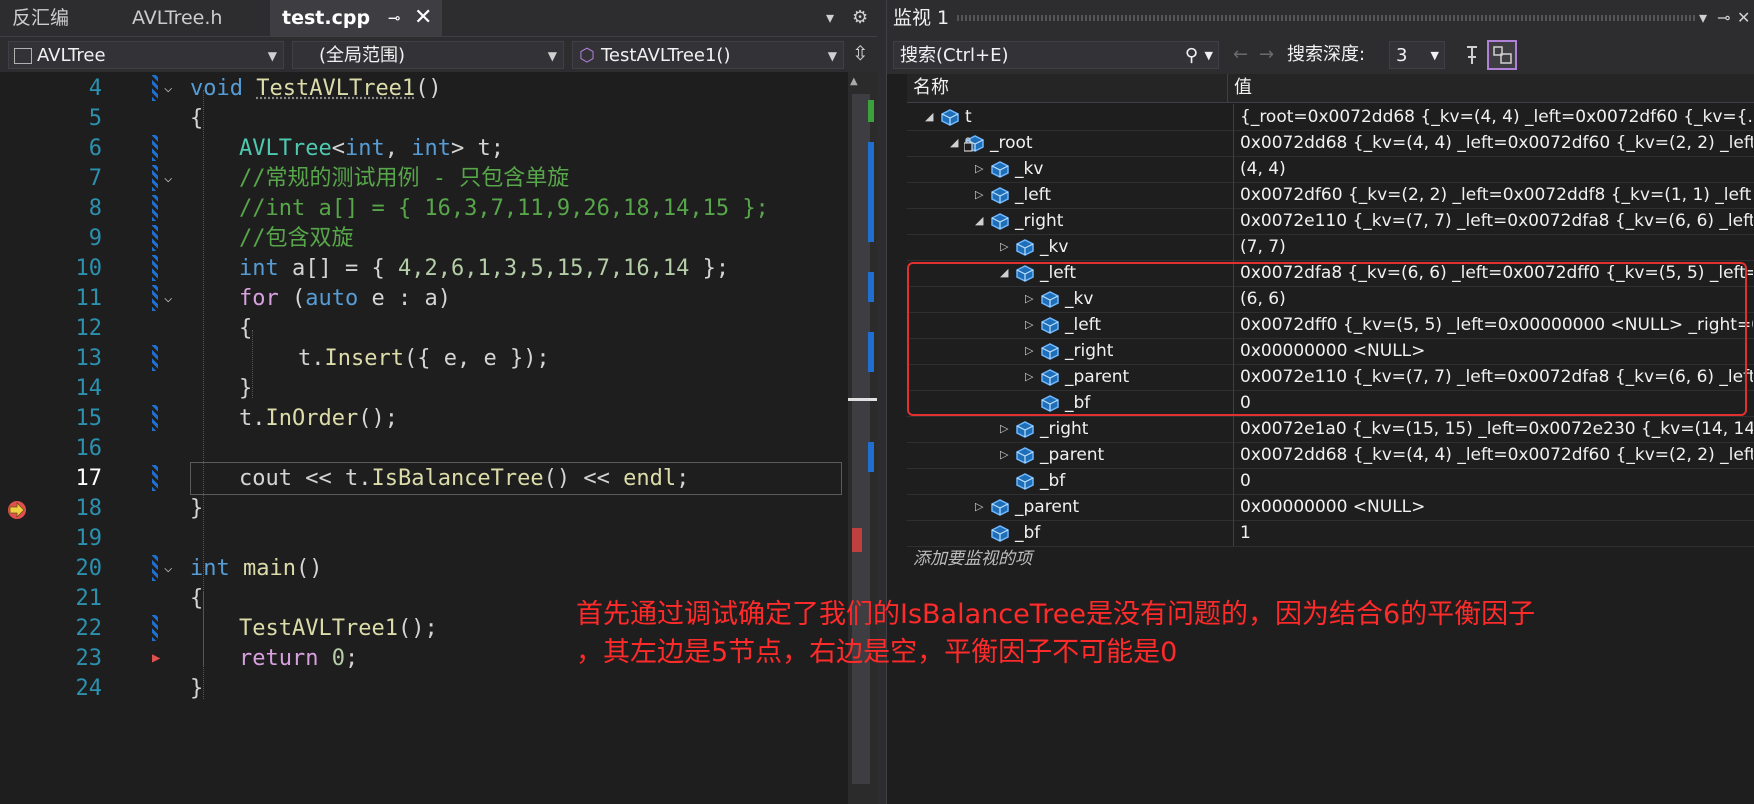 The height and width of the screenshot is (804, 1754). What do you see at coordinates (332, 298) in the screenshot?
I see `code-token: auto` at bounding box center [332, 298].